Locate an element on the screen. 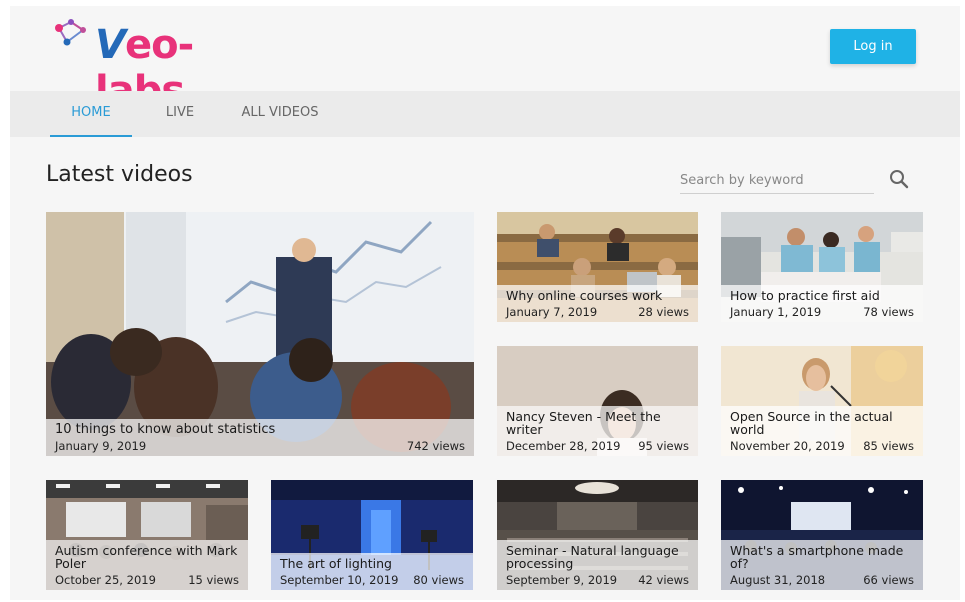 Image resolution: width=965 pixels, height=602 pixels. video-views: 85 views is located at coordinates (888, 446).